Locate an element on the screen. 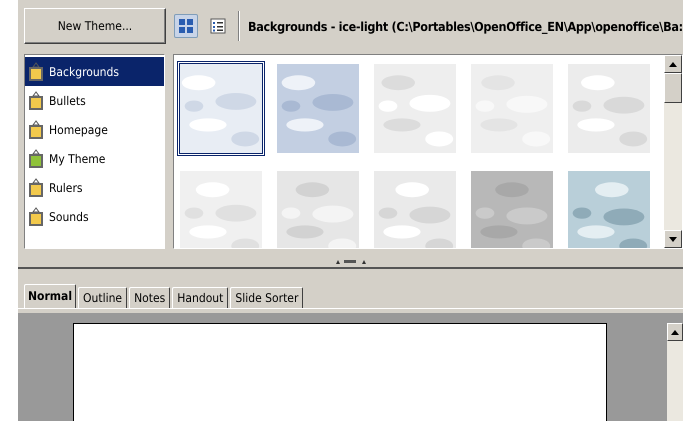 The width and height of the screenshot is (683, 421). view-tab: Handout is located at coordinates (200, 297).